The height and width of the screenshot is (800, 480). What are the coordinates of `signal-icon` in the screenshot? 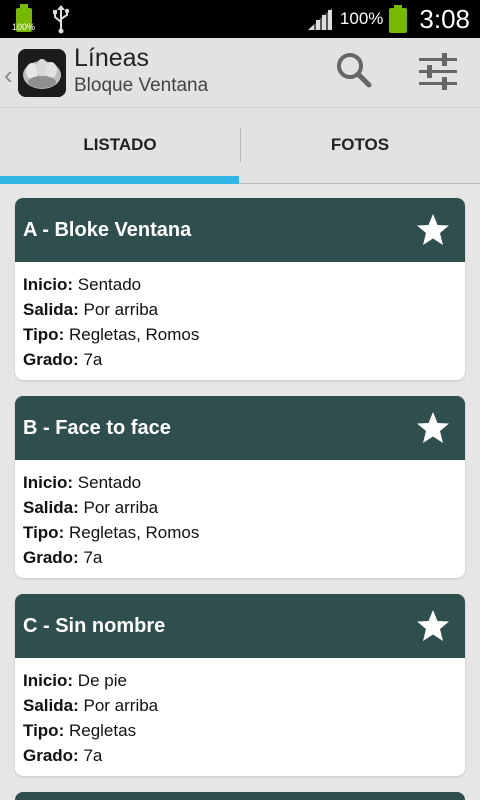 It's located at (319, 19).